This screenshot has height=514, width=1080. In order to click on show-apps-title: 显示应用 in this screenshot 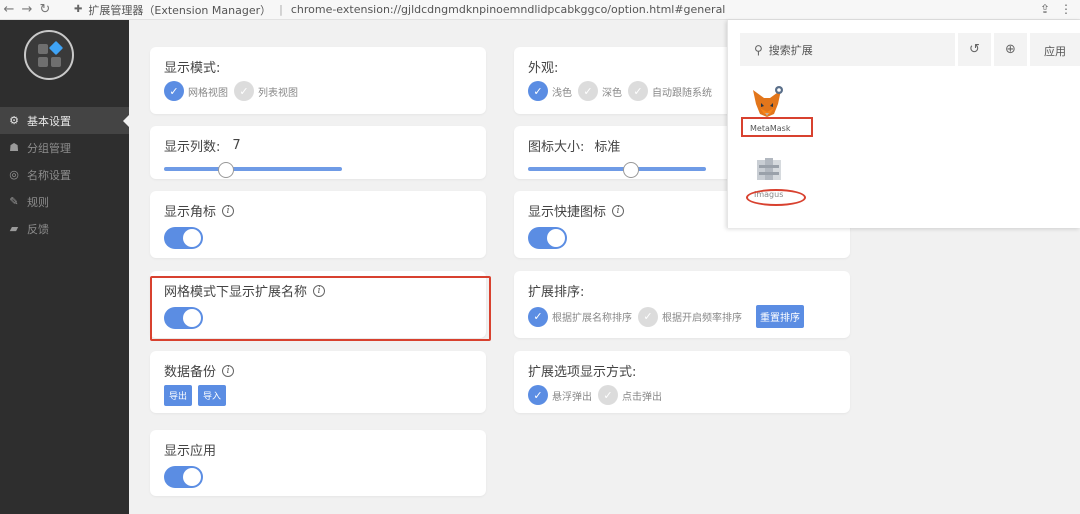, I will do `click(190, 451)`.